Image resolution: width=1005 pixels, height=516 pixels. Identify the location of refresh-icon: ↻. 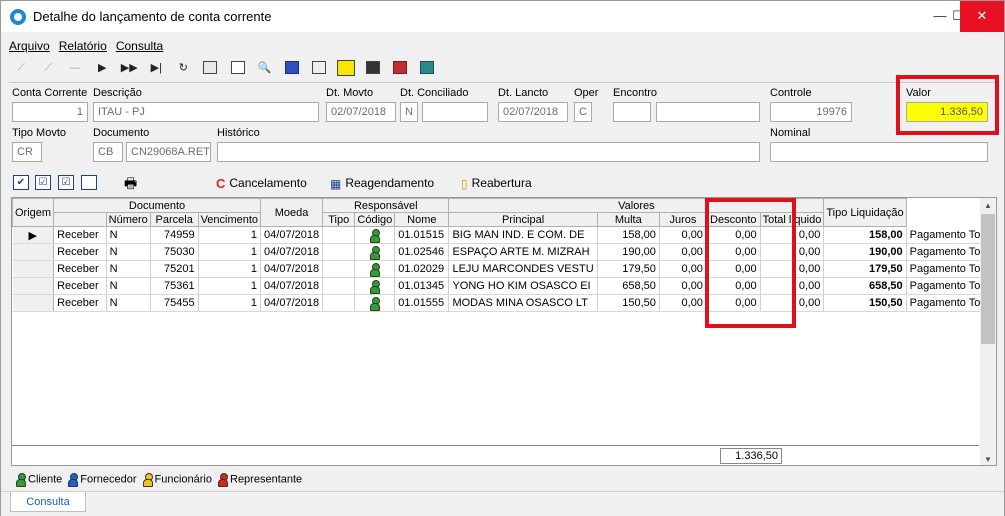
(183, 68).